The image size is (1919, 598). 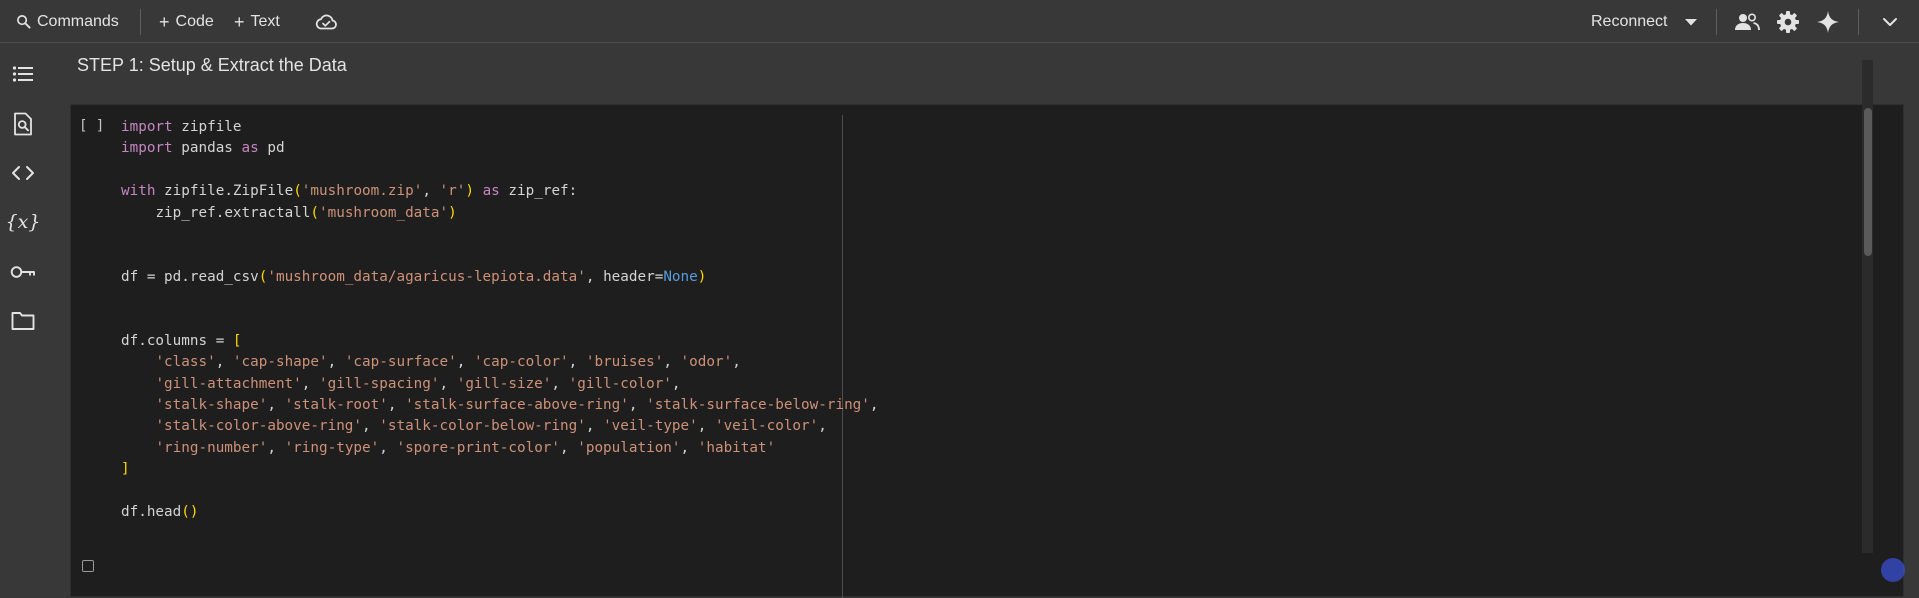 I want to click on find-in-page-icon, so click(x=23, y=124).